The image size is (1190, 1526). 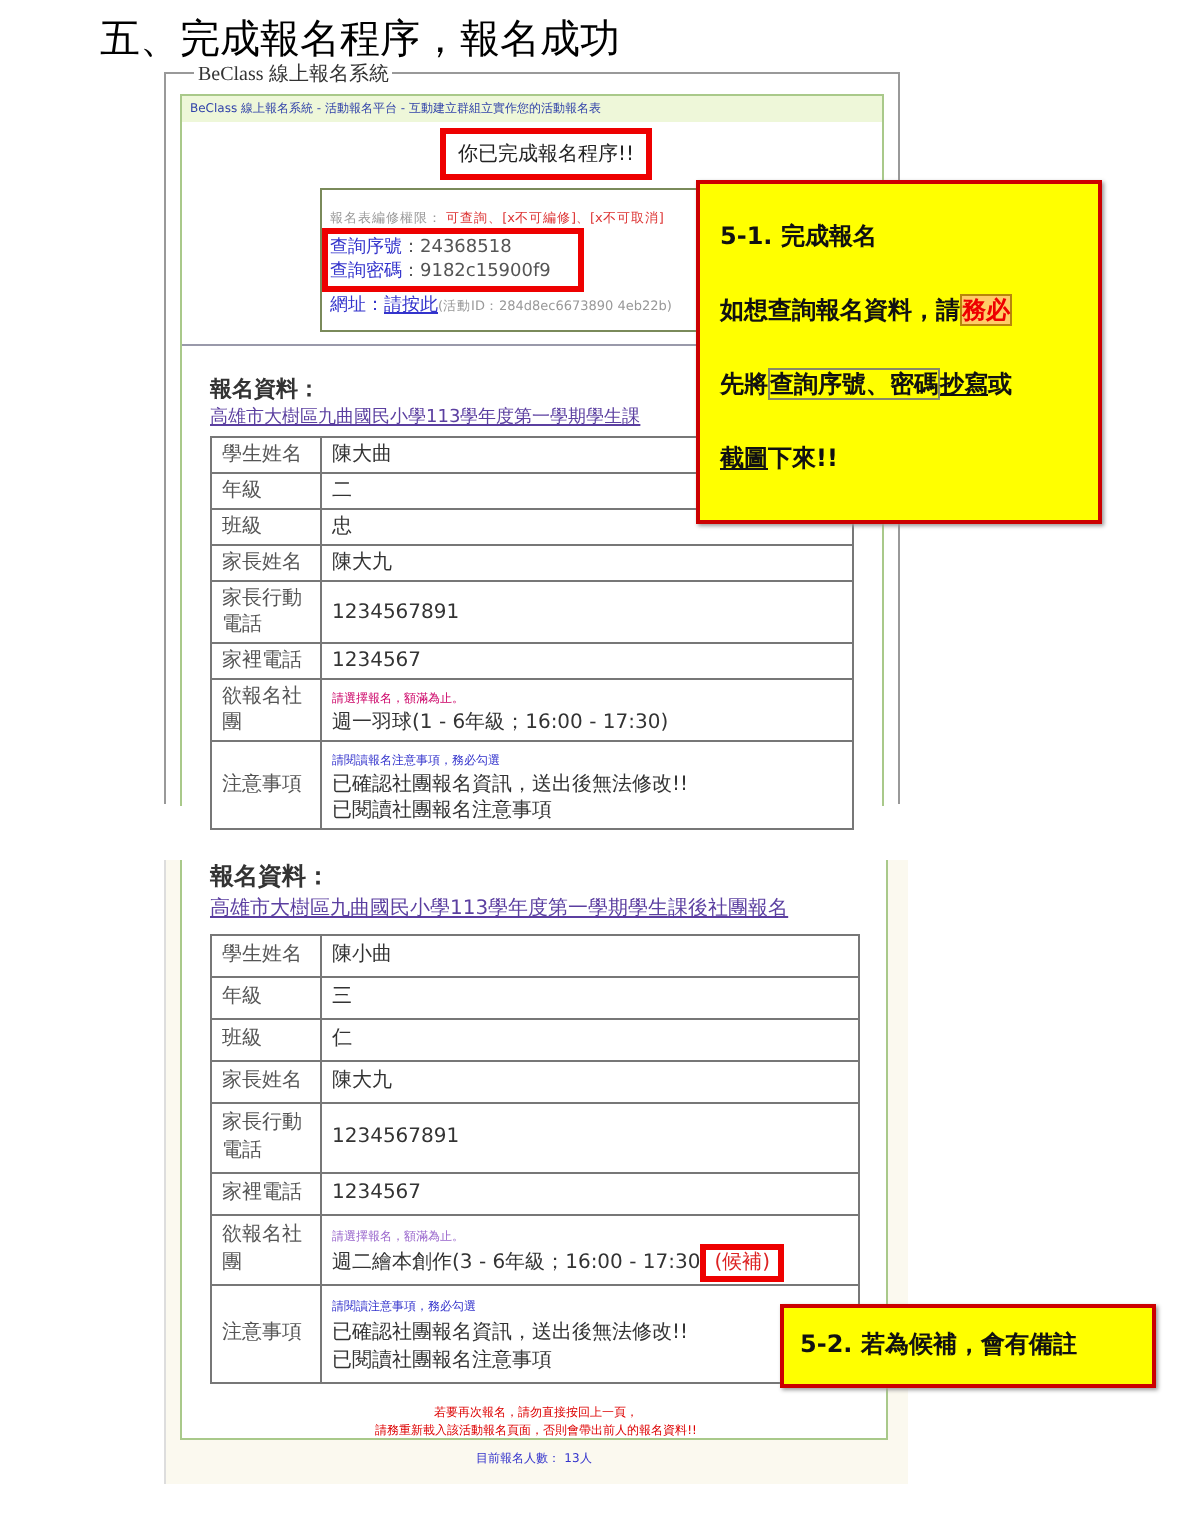 I want to click on table-cell: 陳大曲, so click(x=362, y=455).